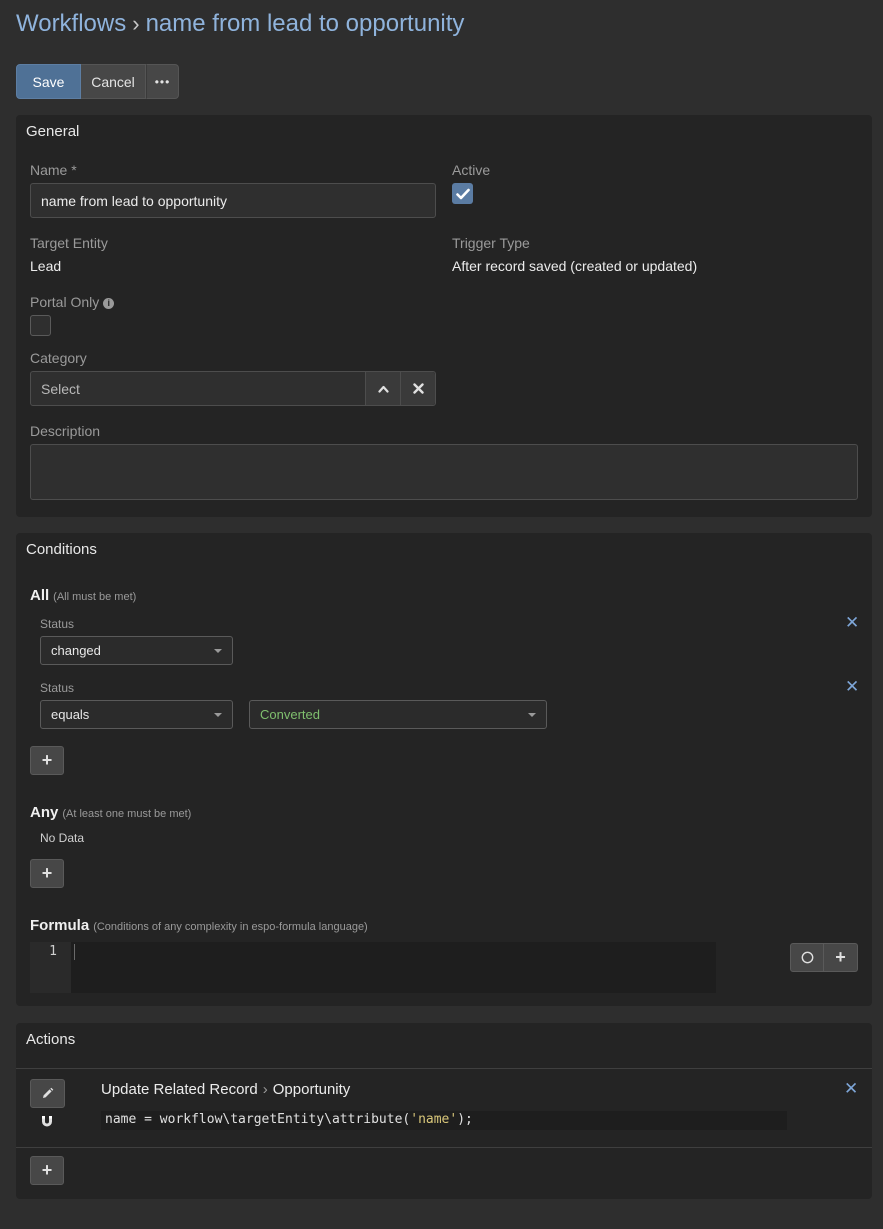 This screenshot has height=1229, width=883. I want to click on condition-value: Converted, so click(290, 714).